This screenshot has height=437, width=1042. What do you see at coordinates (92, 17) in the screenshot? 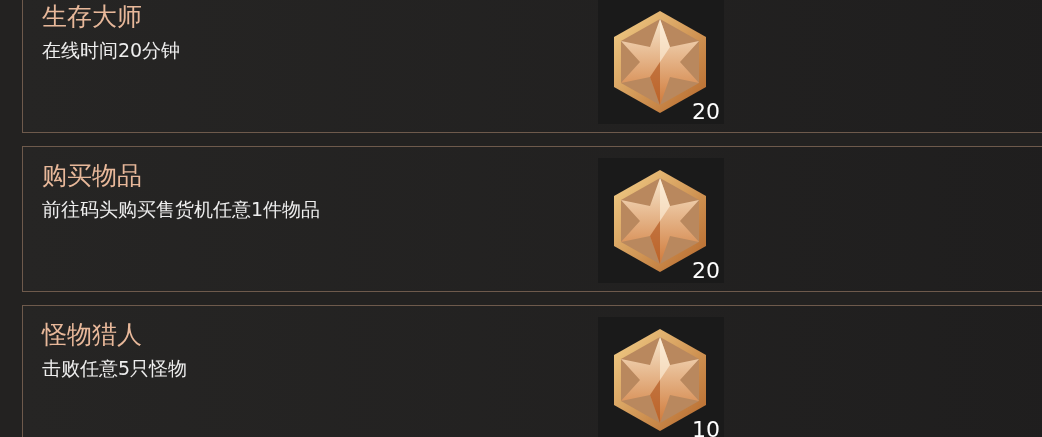
I see `task-title: 生存大师` at bounding box center [92, 17].